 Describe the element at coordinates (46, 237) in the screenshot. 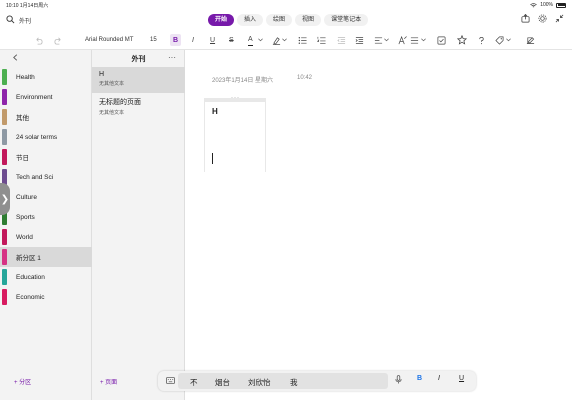

I see `section-item: World` at that location.